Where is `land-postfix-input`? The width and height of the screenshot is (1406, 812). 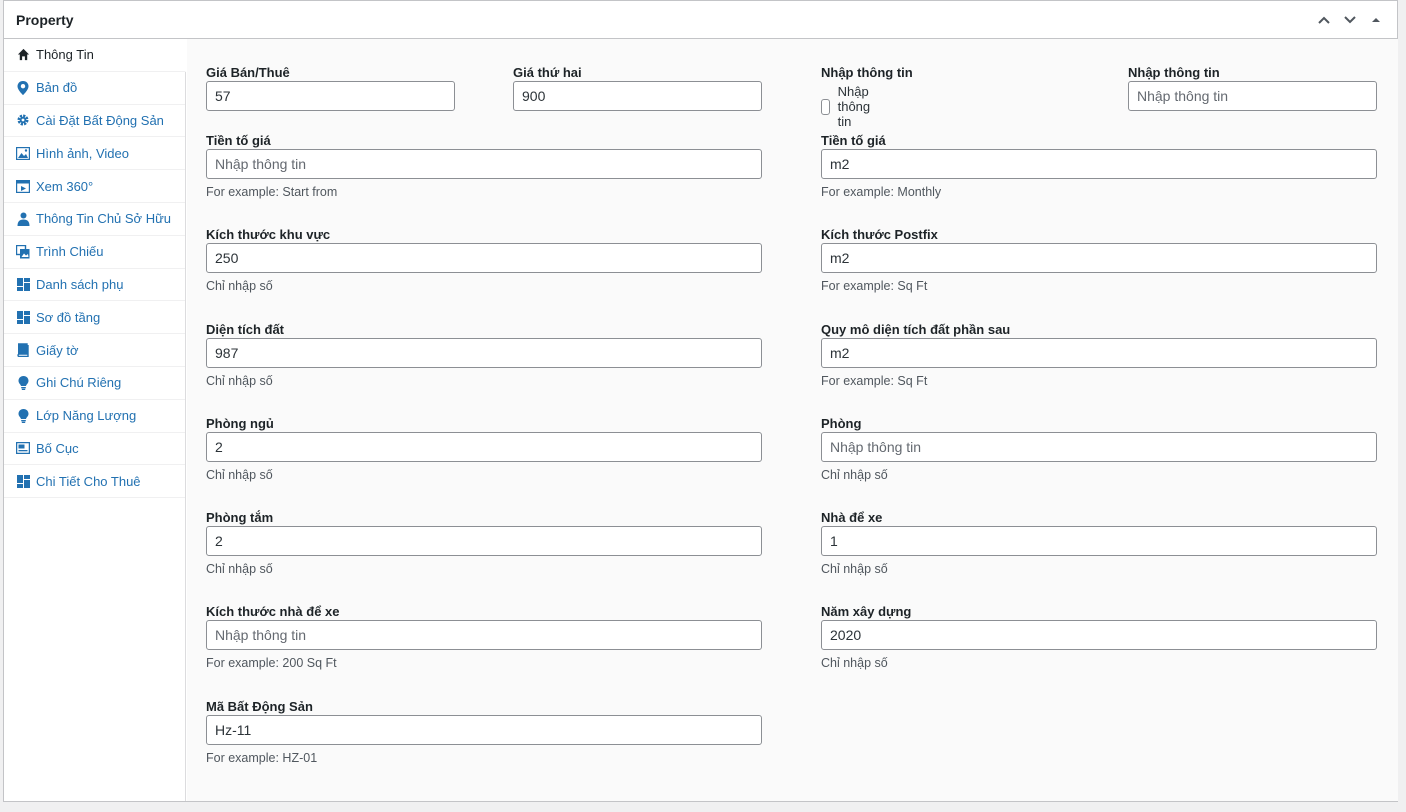
land-postfix-input is located at coordinates (1099, 353).